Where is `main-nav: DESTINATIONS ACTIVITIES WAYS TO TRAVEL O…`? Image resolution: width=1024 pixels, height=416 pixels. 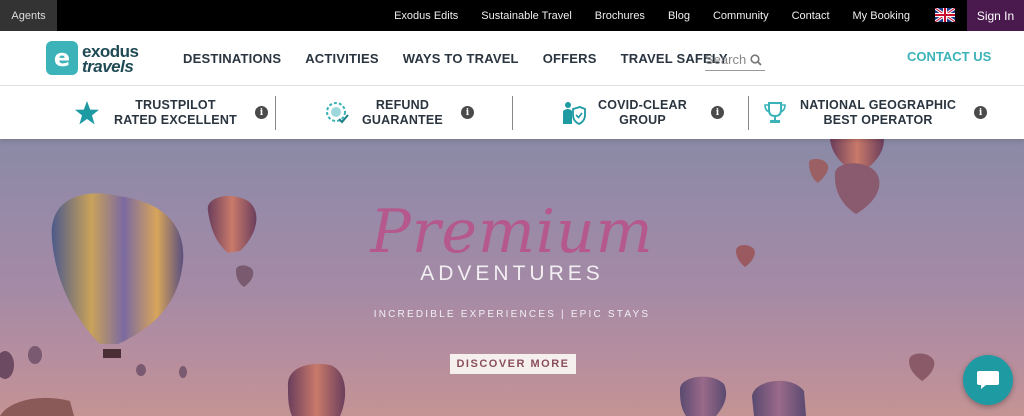 main-nav: DESTINATIONS ACTIVITIES WAYS TO TRAVEL O… is located at coordinates (455, 58).